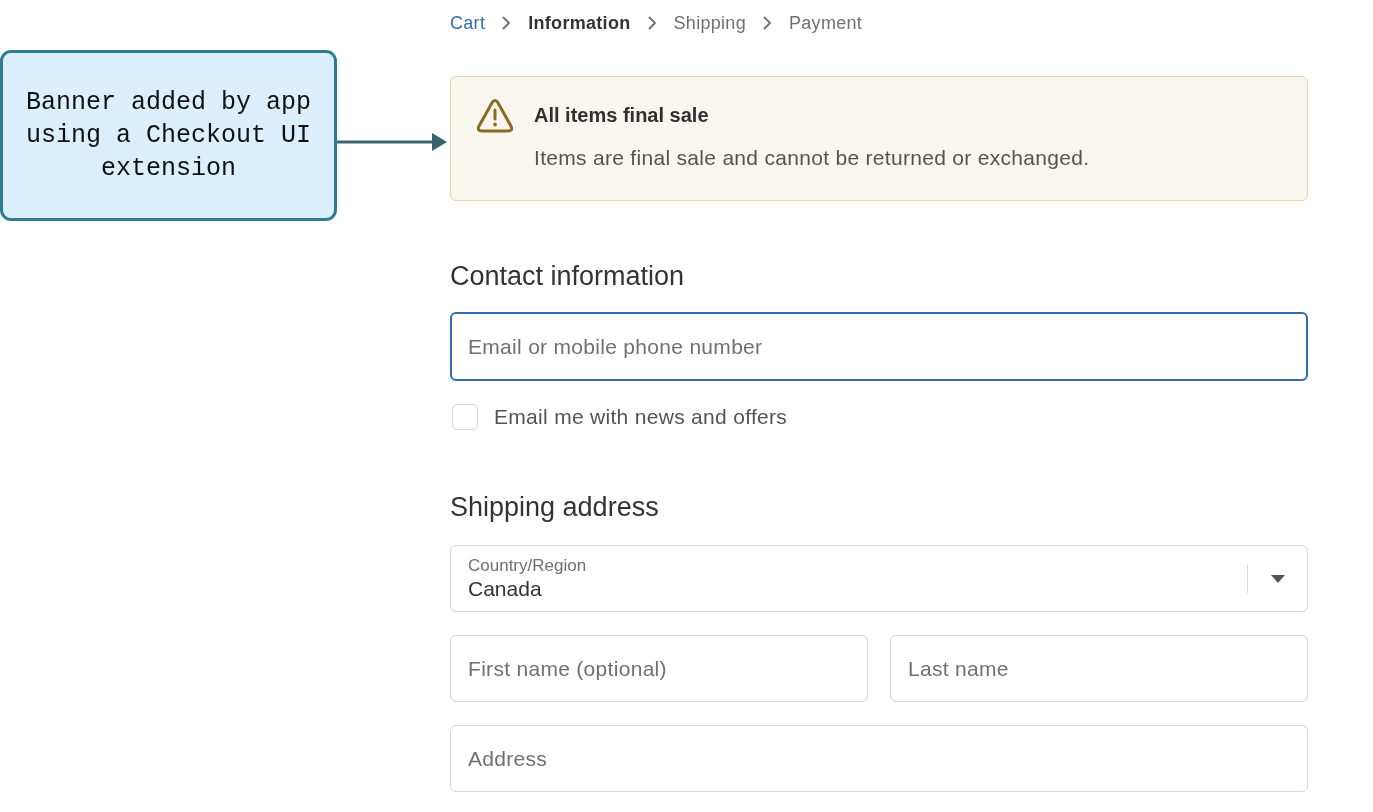  What do you see at coordinates (465, 417) in the screenshot?
I see `checkbox` at bounding box center [465, 417].